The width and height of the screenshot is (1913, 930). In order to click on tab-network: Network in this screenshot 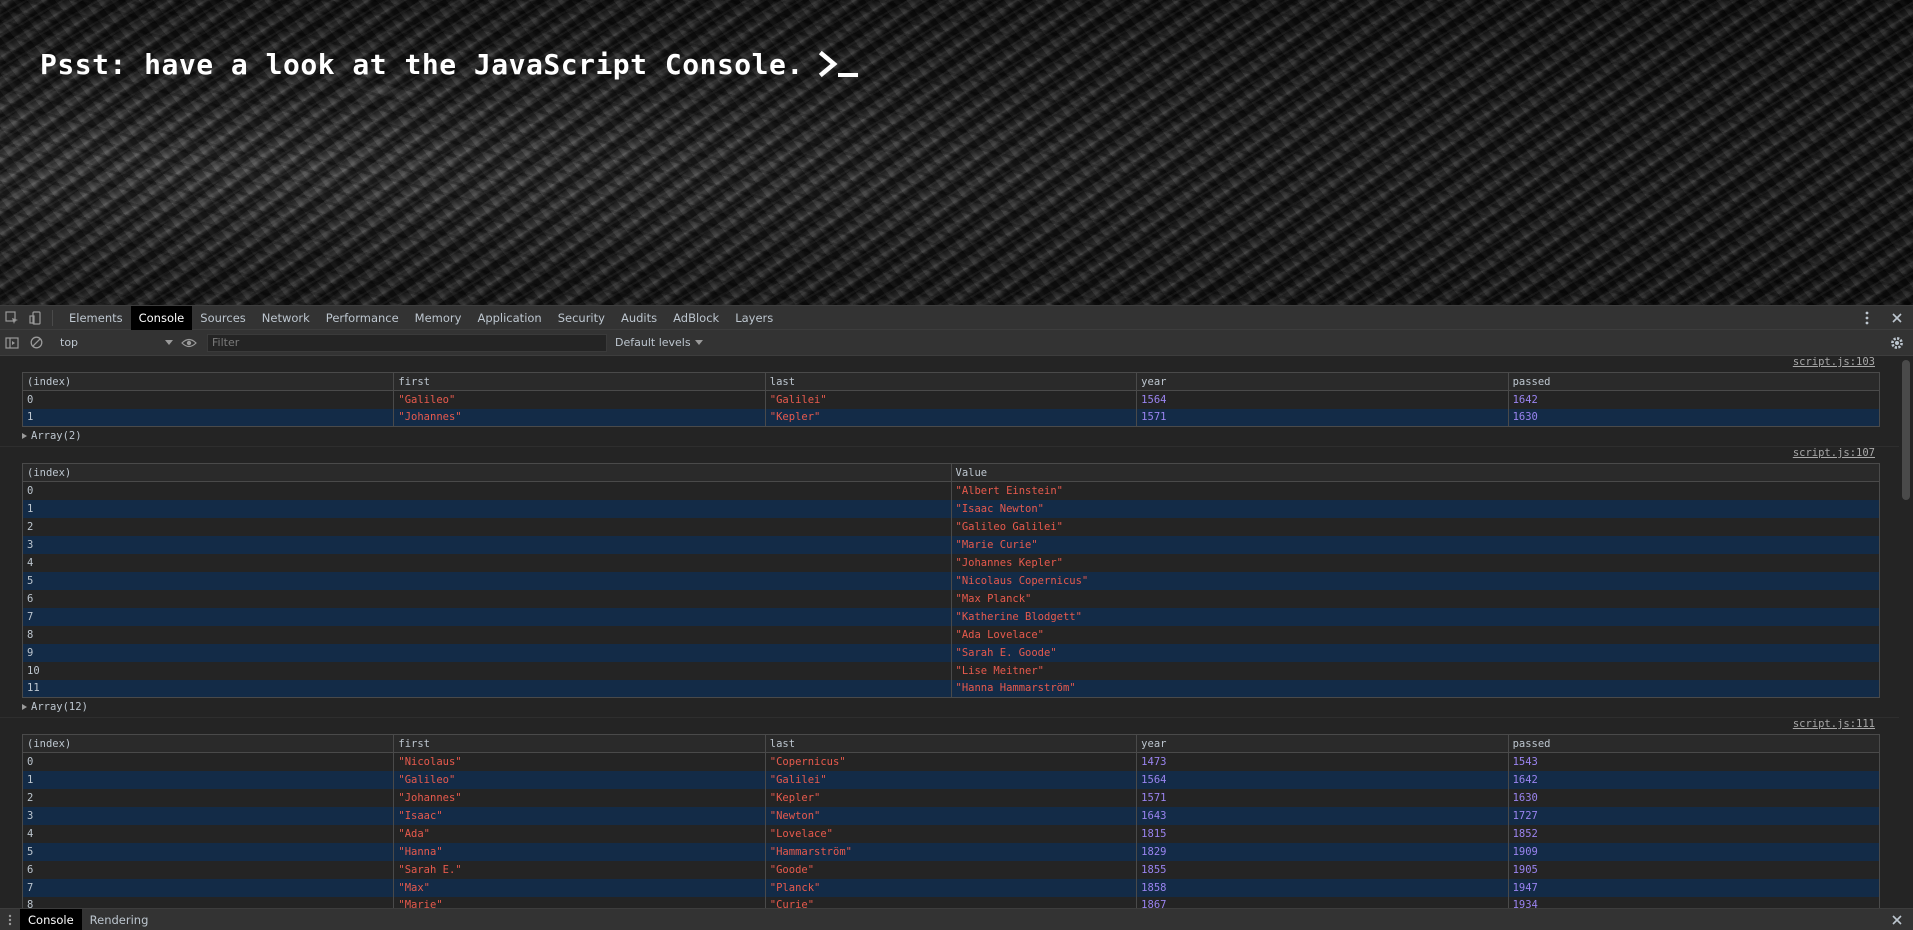, I will do `click(286, 318)`.